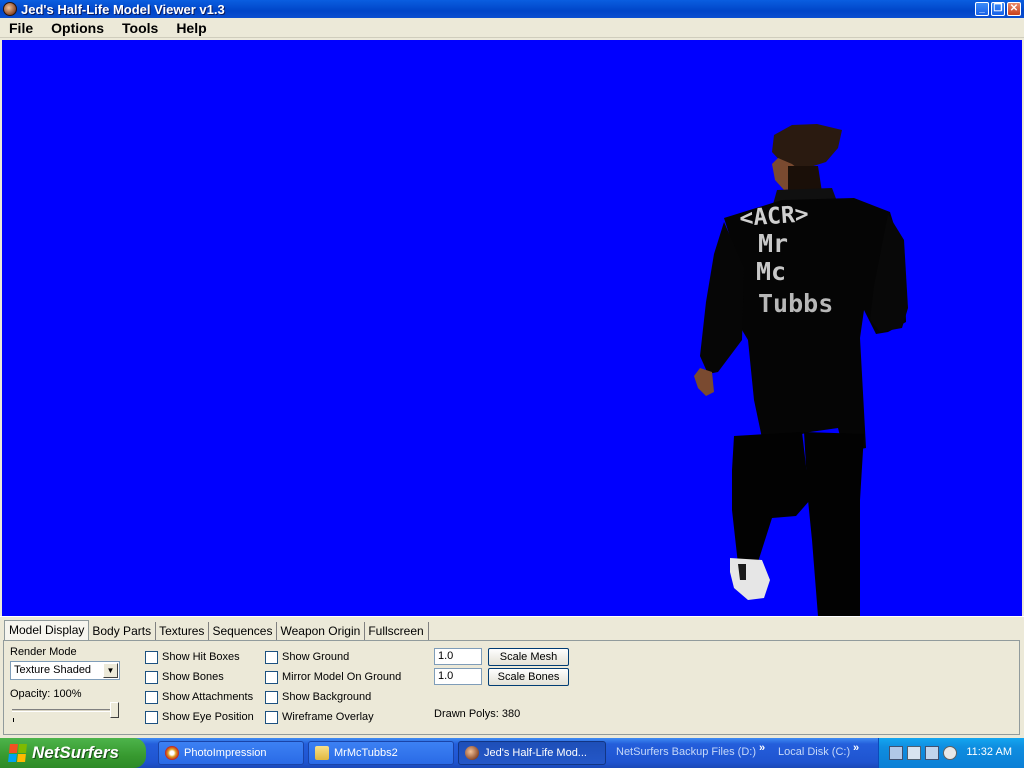 The image size is (1024, 768). What do you see at coordinates (114, 710) in the screenshot?
I see `opacity-slider-thumb` at bounding box center [114, 710].